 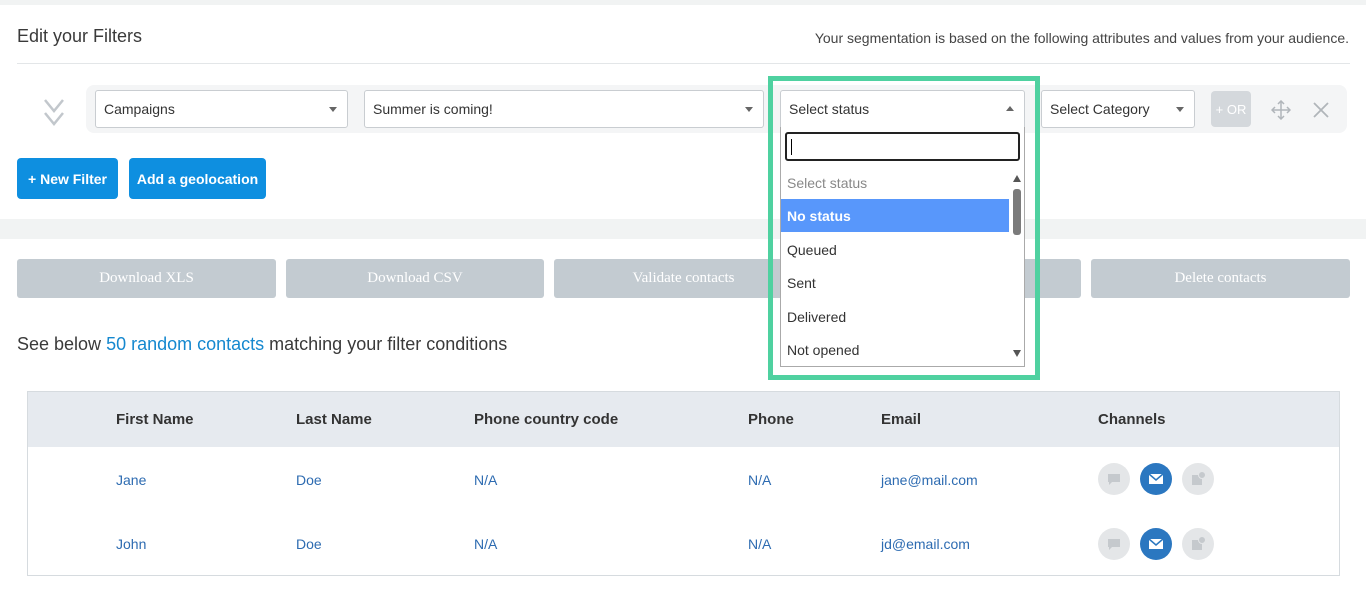 What do you see at coordinates (131, 480) in the screenshot?
I see `cell-first-name: Jane` at bounding box center [131, 480].